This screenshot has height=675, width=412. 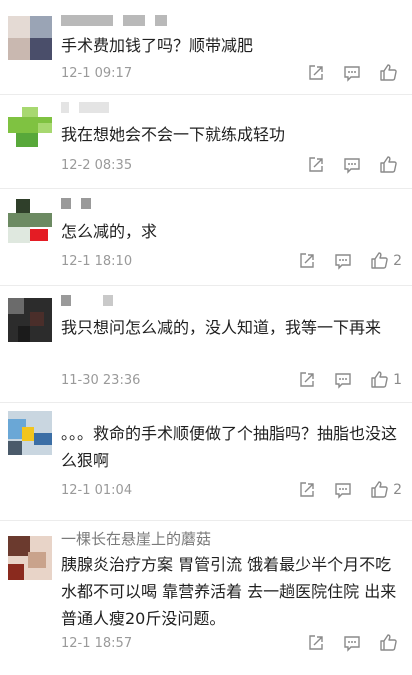 I want to click on like-button: 1, so click(x=386, y=379).